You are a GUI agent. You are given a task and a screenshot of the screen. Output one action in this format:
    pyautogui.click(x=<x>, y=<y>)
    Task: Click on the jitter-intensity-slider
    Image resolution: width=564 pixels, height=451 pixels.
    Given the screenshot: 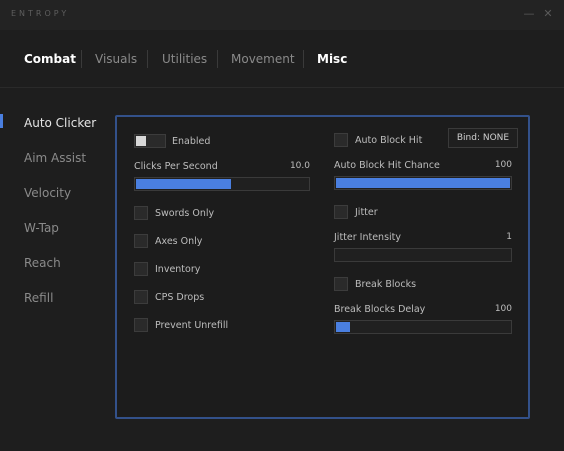 What is the action you would take?
    pyautogui.click(x=423, y=255)
    